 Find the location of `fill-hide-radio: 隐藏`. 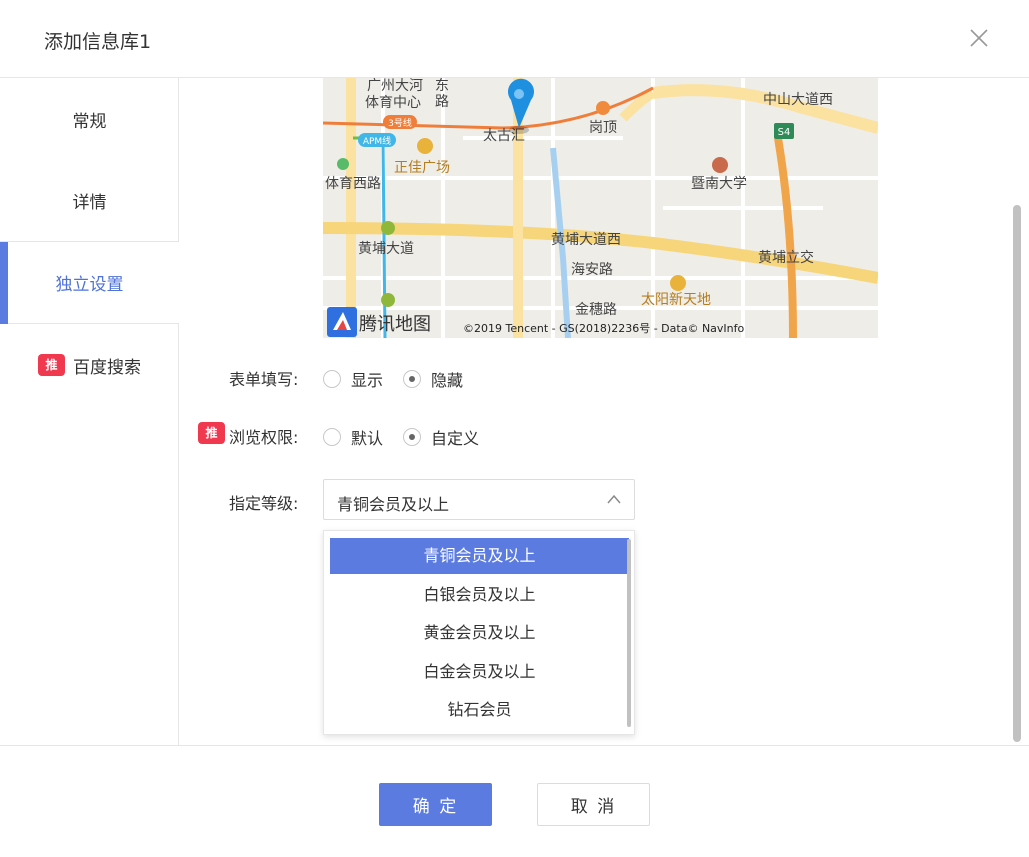

fill-hide-radio: 隐藏 is located at coordinates (433, 379).